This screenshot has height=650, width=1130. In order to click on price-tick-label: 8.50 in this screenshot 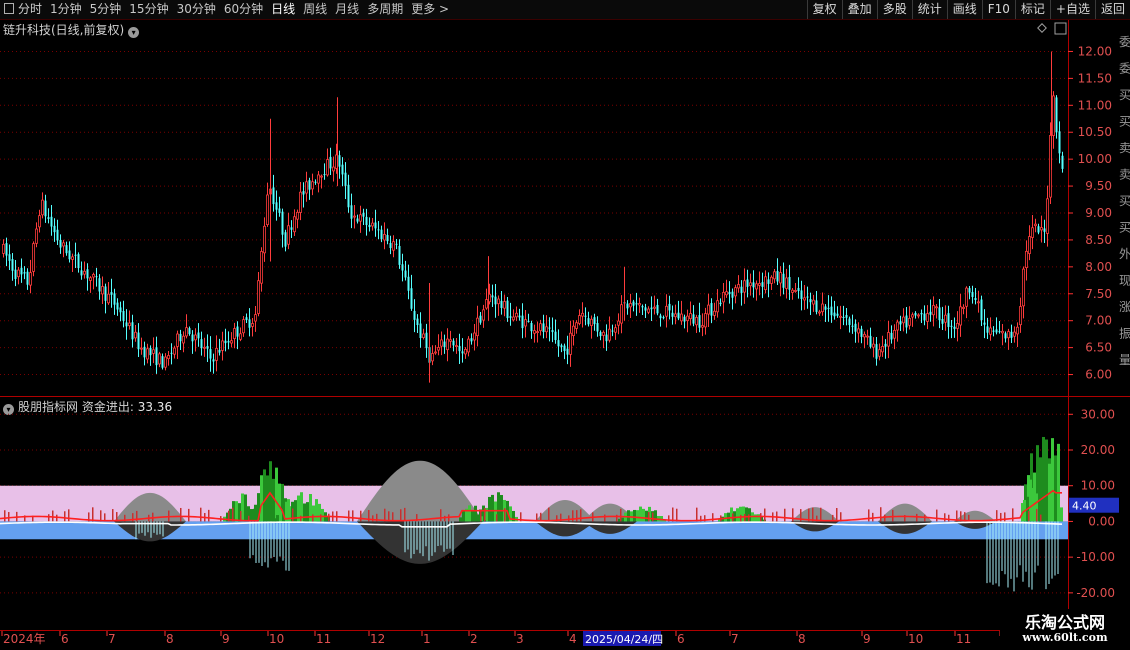, I will do `click(1098, 240)`.